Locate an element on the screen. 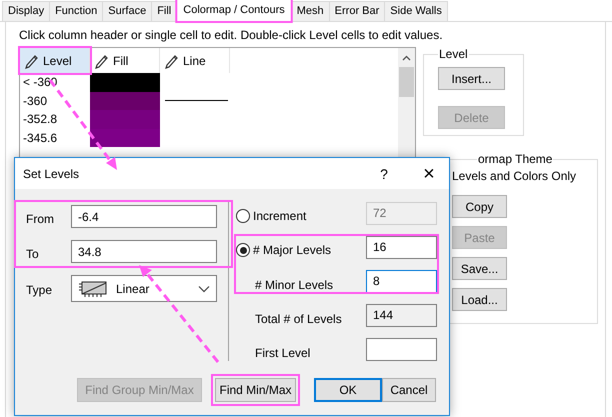  button: Cancel is located at coordinates (409, 390).